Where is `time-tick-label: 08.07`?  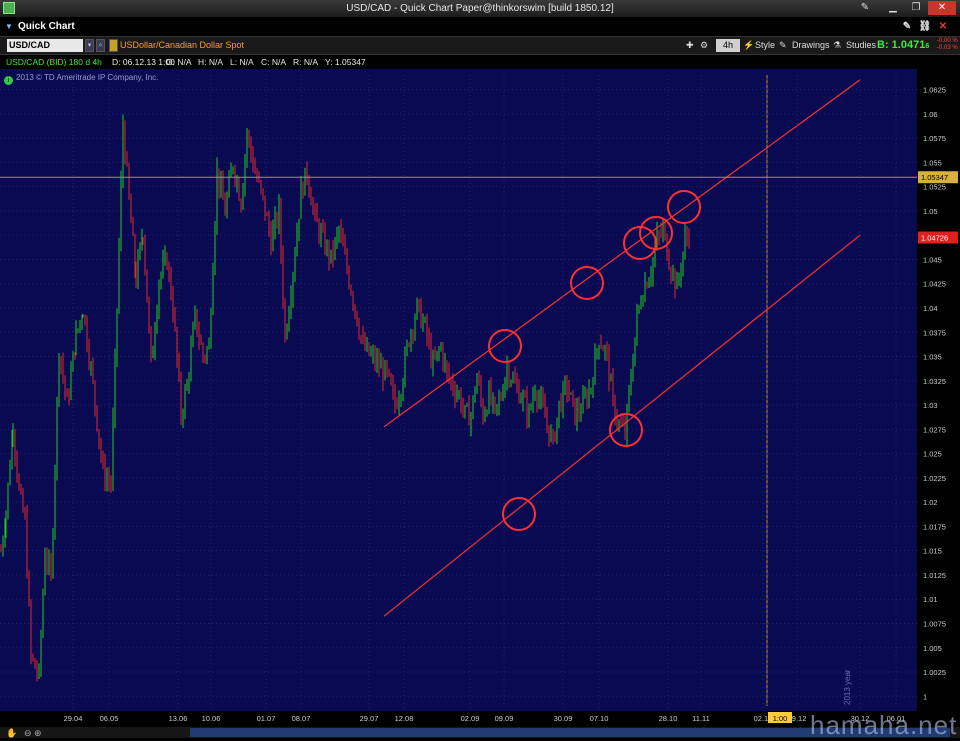
time-tick-label: 08.07 is located at coordinates (301, 718).